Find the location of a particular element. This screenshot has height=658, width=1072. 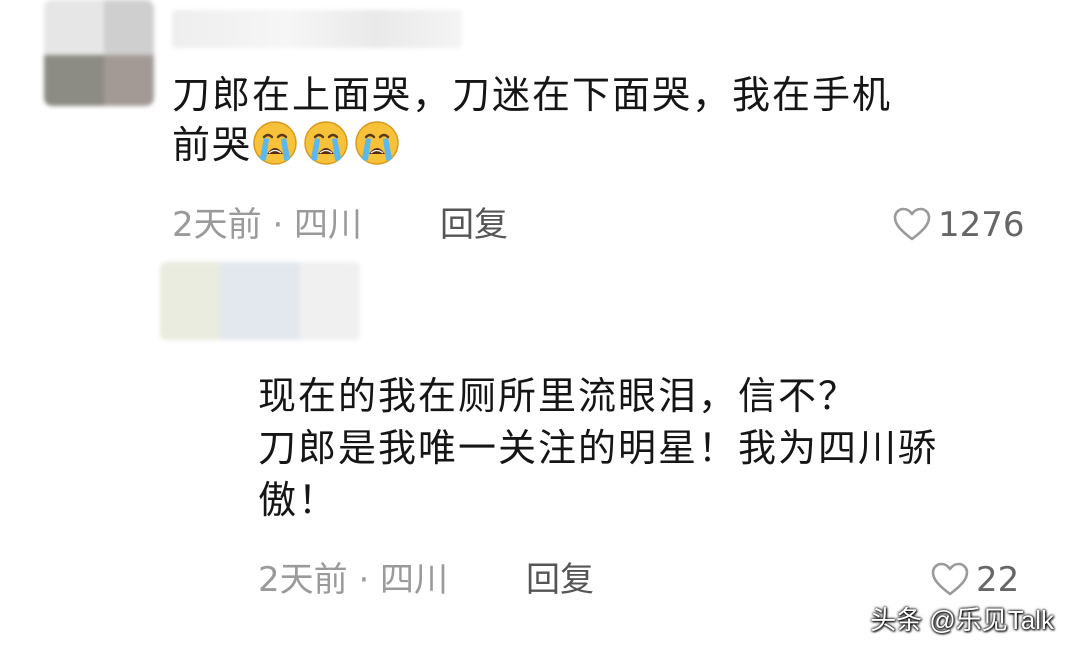

like-count: 1276 is located at coordinates (981, 225).